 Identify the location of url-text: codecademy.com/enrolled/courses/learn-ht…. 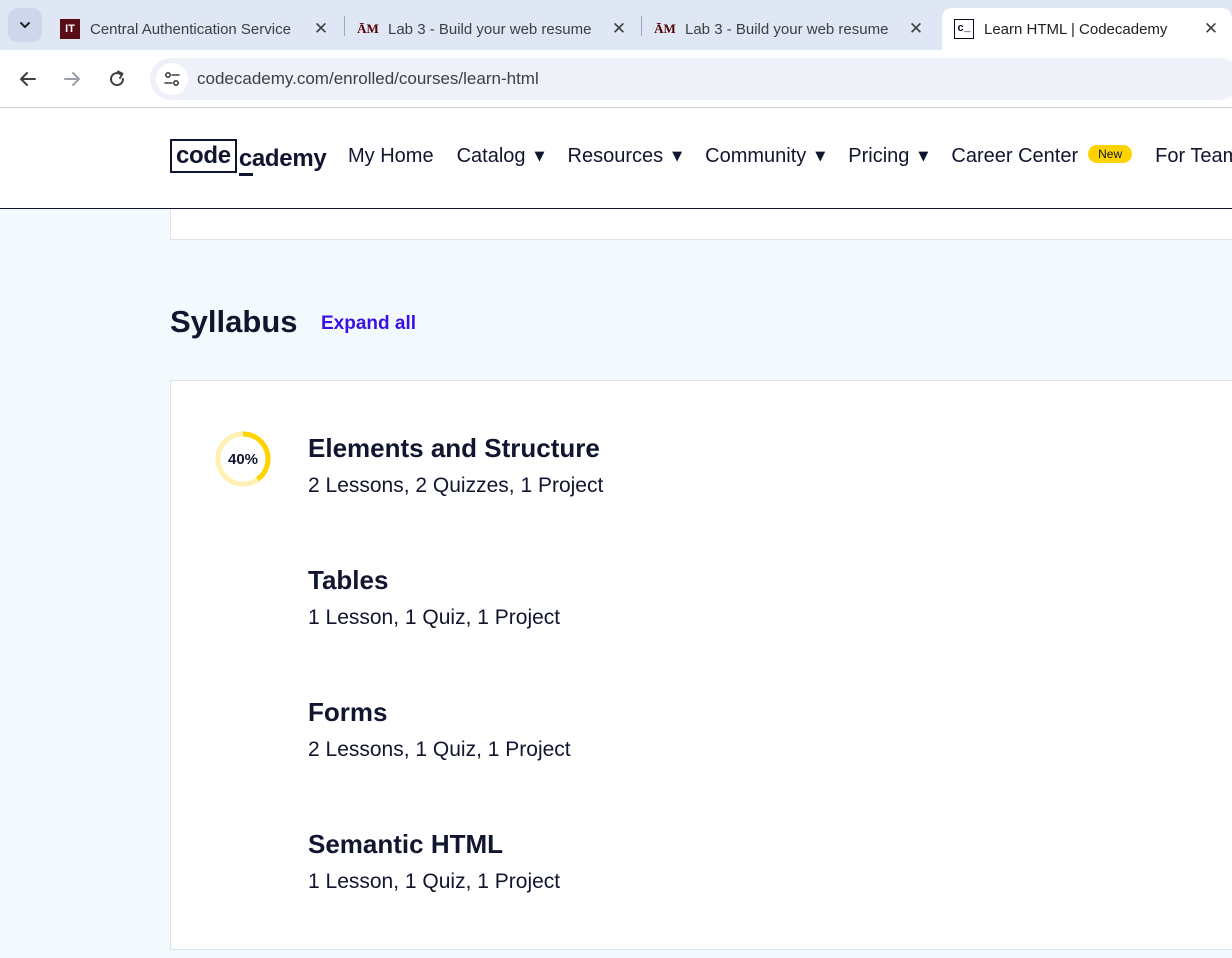
(368, 78).